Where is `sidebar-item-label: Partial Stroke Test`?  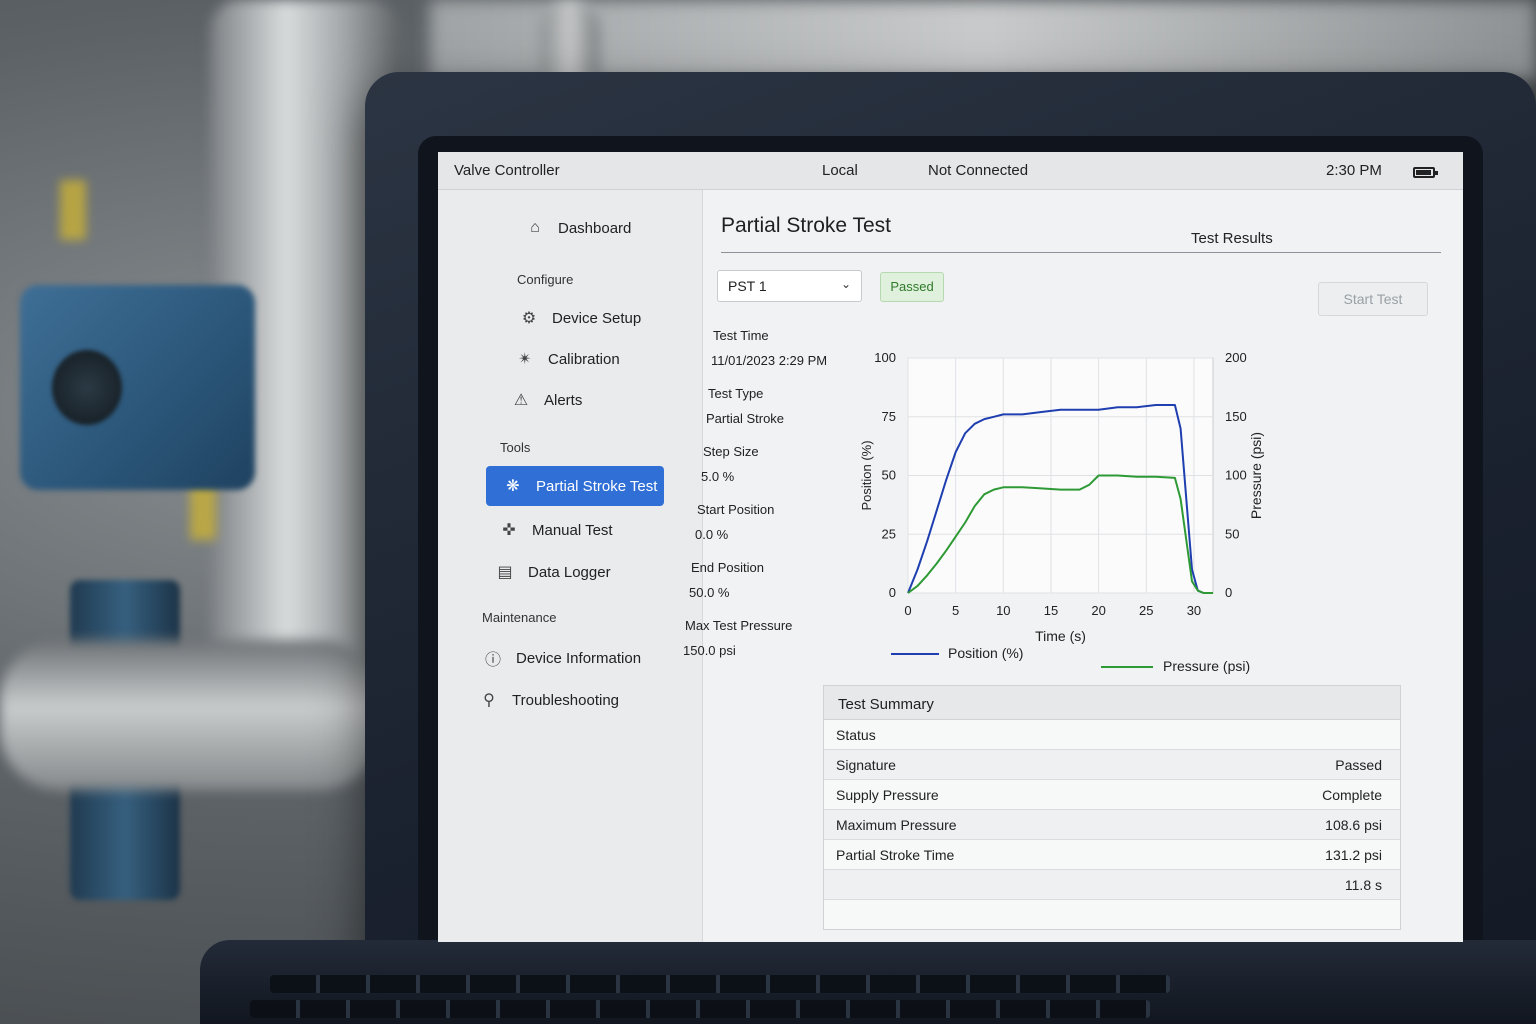 sidebar-item-label: Partial Stroke Test is located at coordinates (597, 486).